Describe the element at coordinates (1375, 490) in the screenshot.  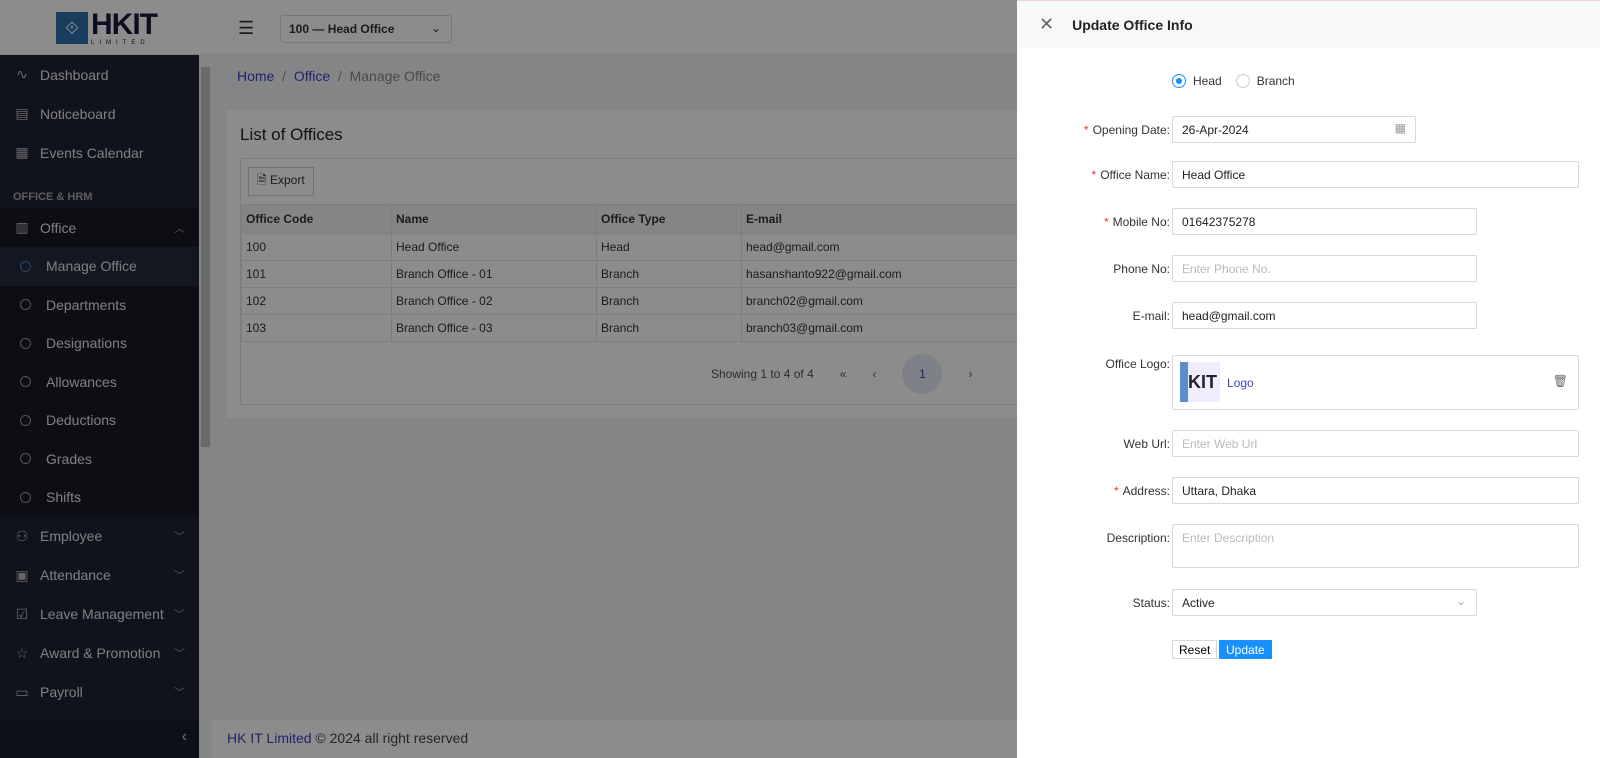
I see `address-textarea: Uttara, Dhaka` at that location.